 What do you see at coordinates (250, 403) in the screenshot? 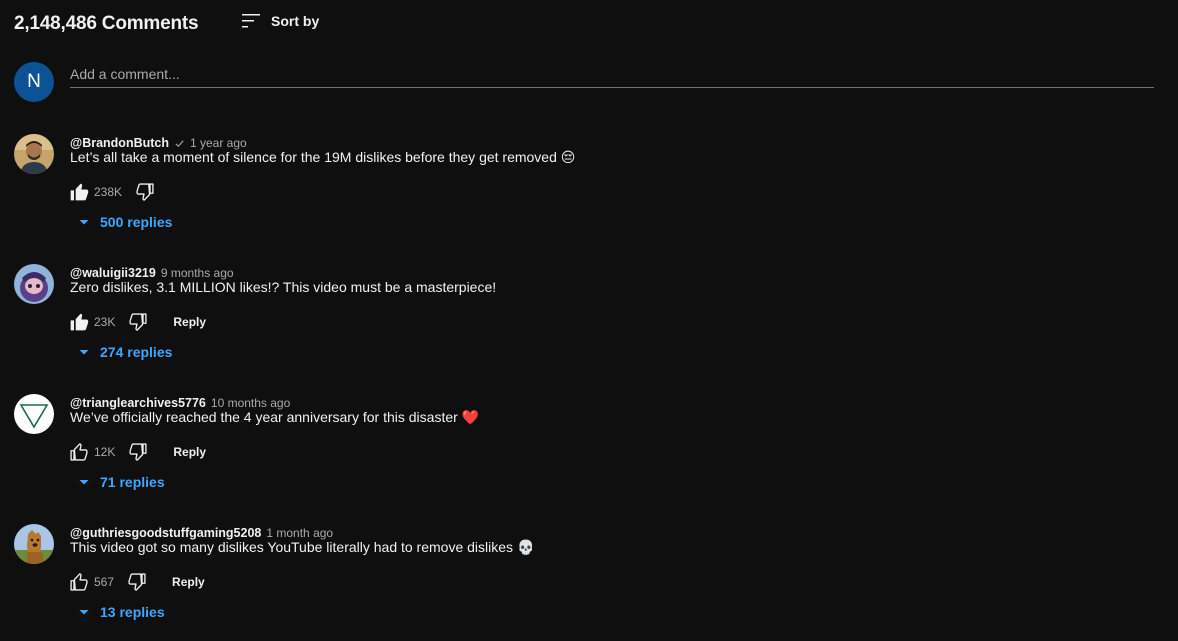
I see `comment-time: 10 months ago` at bounding box center [250, 403].